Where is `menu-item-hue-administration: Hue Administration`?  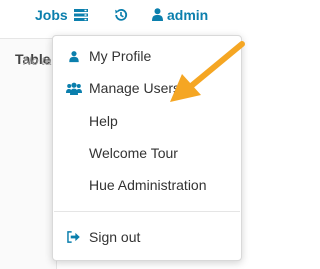 menu-item-hue-administration: Hue Administration is located at coordinates (147, 185).